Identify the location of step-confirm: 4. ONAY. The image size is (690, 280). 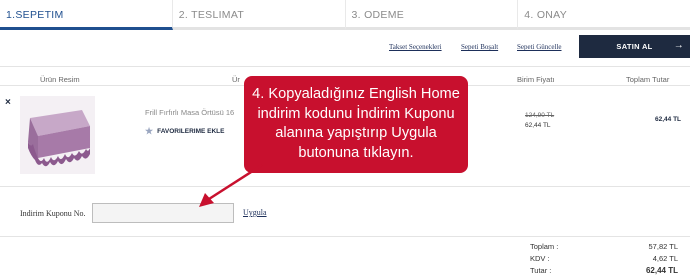
(604, 15).